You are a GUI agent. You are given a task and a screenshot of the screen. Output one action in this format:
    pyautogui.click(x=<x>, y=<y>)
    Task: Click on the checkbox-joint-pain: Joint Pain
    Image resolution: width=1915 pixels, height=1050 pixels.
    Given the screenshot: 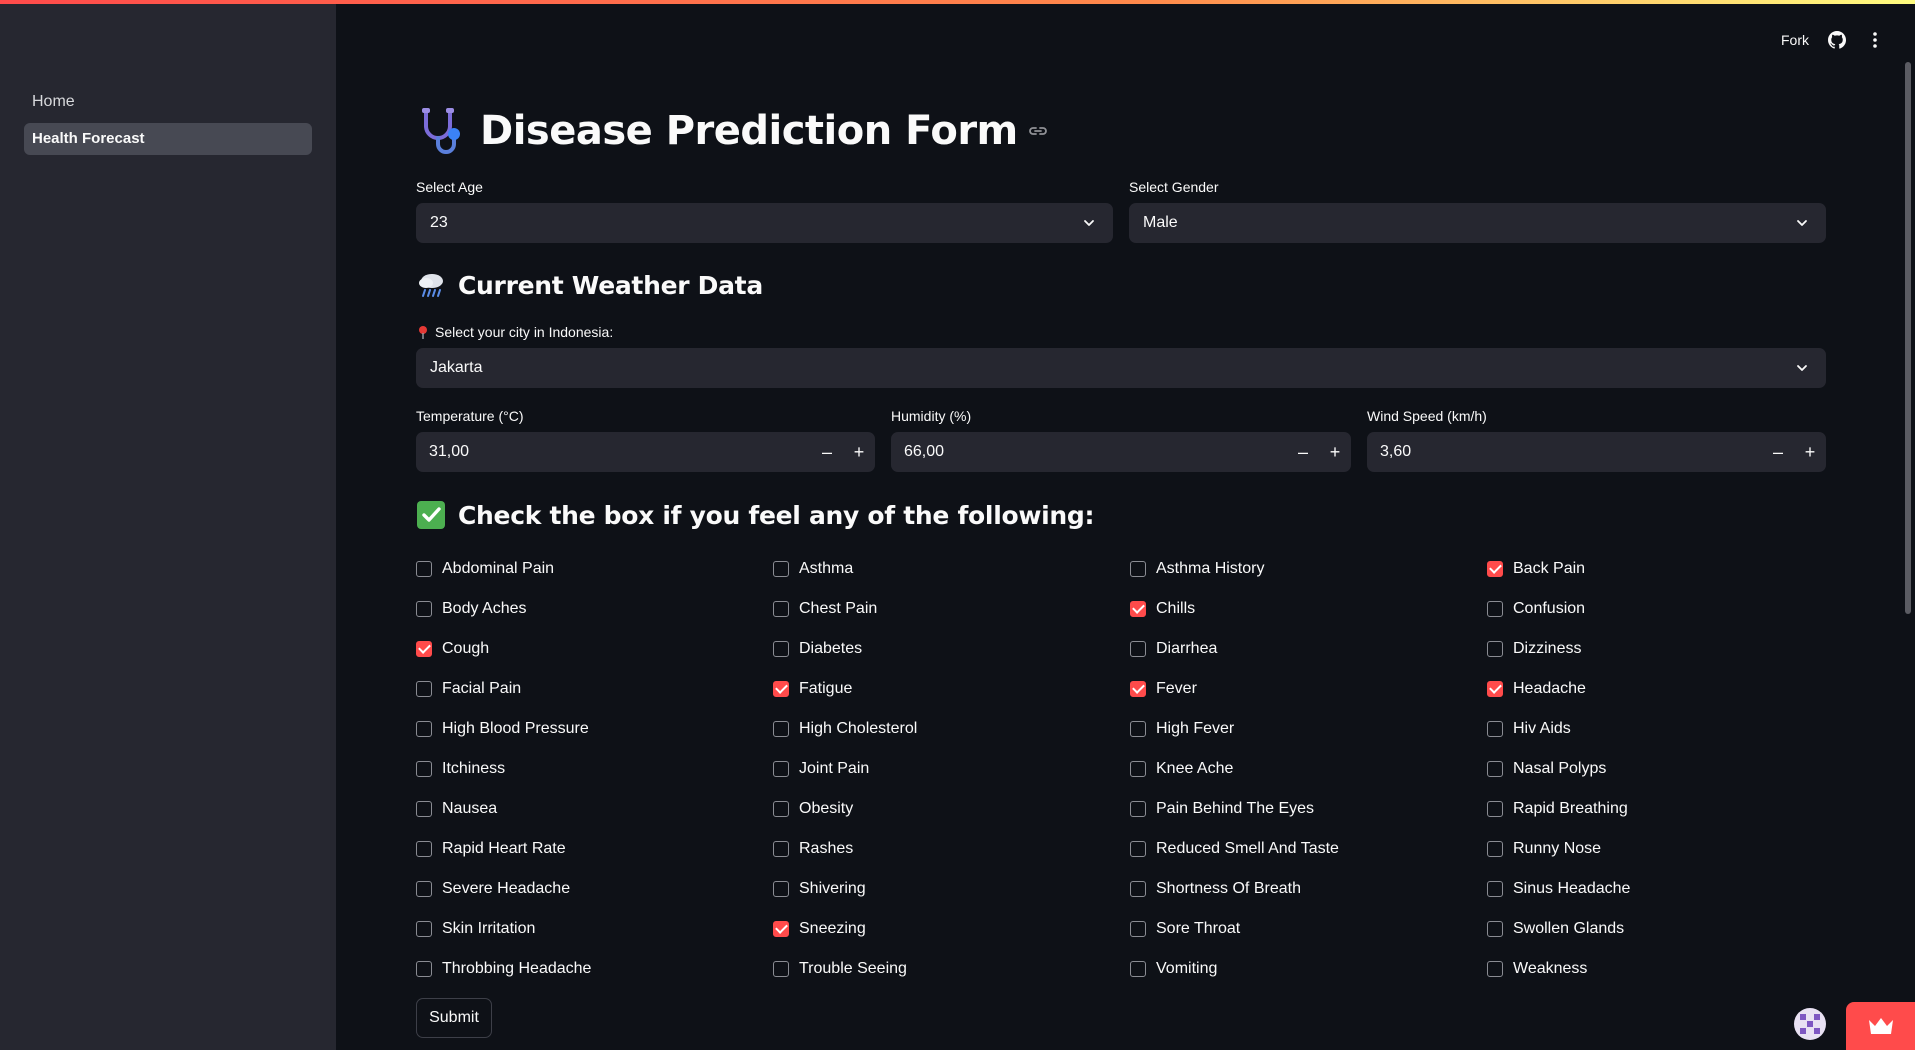 What is the action you would take?
    pyautogui.click(x=821, y=769)
    